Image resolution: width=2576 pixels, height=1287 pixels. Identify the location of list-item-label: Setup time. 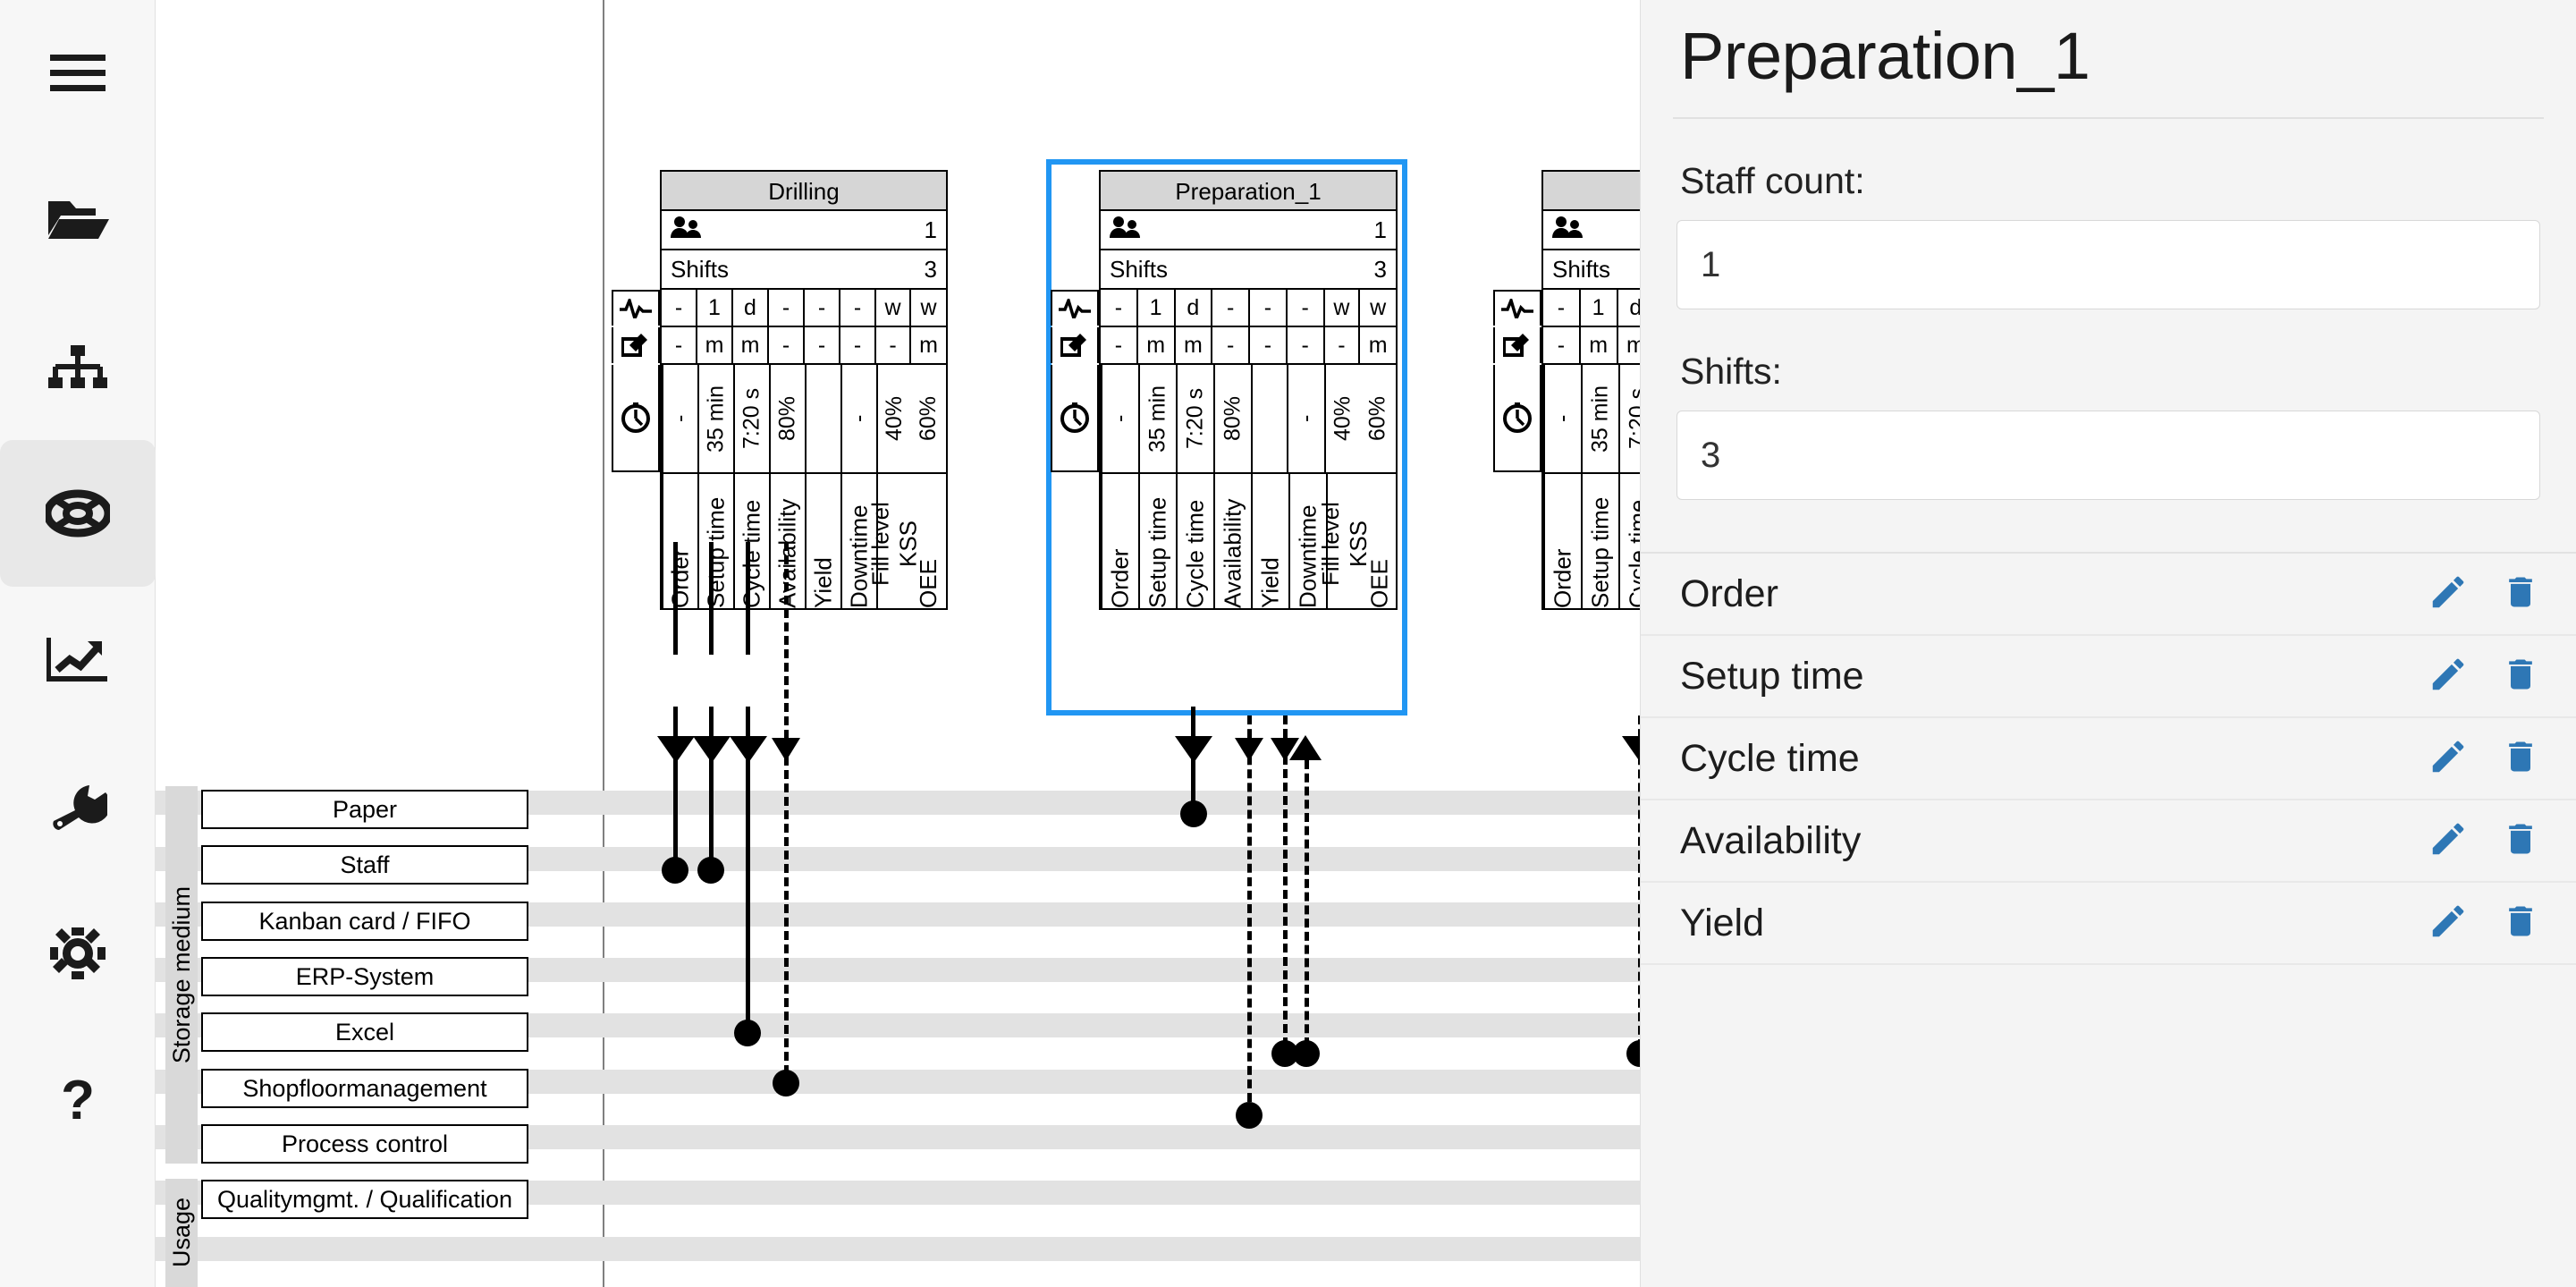
(1772, 676).